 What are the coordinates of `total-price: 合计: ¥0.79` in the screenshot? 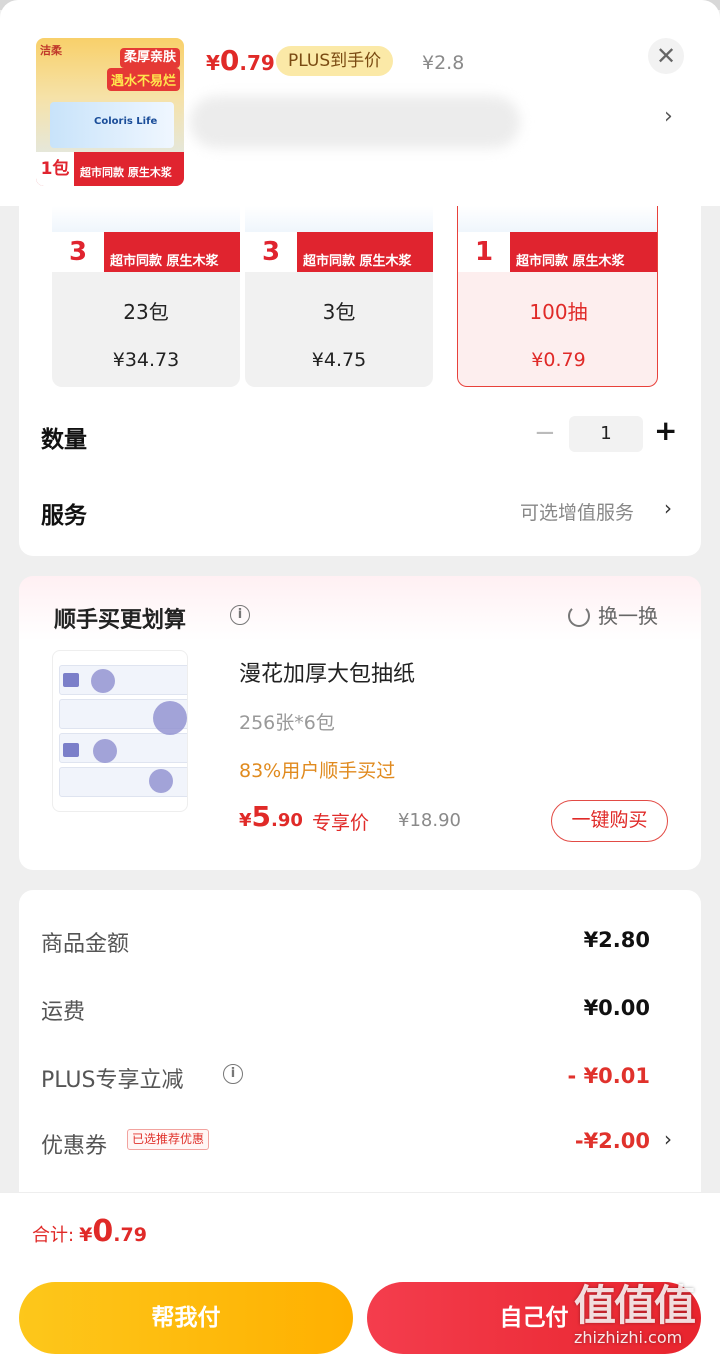 It's located at (89, 1231).